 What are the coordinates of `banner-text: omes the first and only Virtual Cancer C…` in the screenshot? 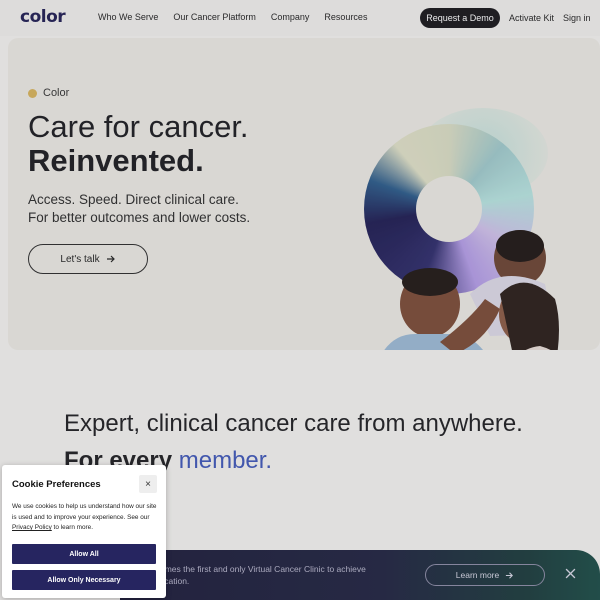 It's located at (263, 575).